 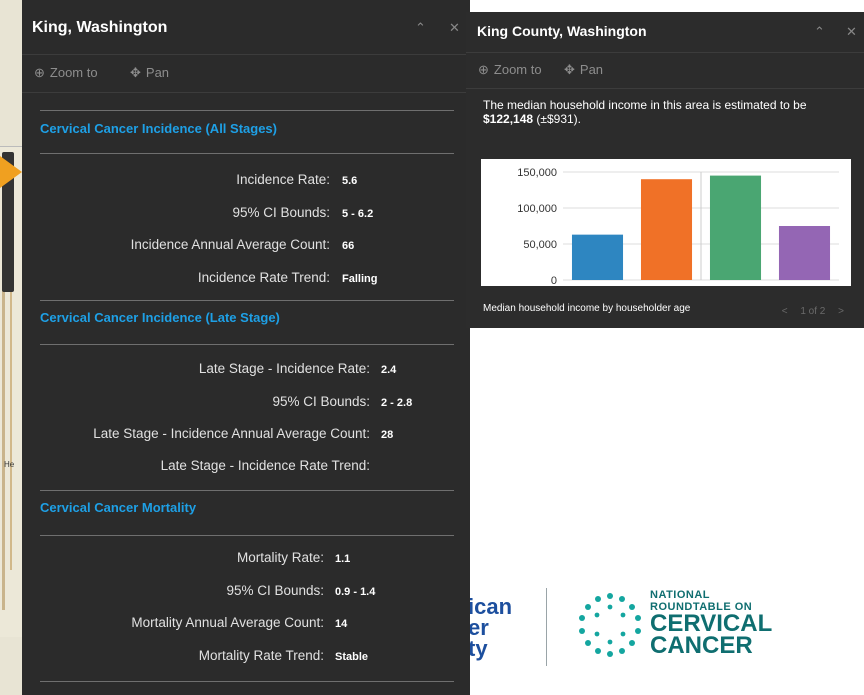 What do you see at coordinates (546, 627) in the screenshot?
I see `logo-divider` at bounding box center [546, 627].